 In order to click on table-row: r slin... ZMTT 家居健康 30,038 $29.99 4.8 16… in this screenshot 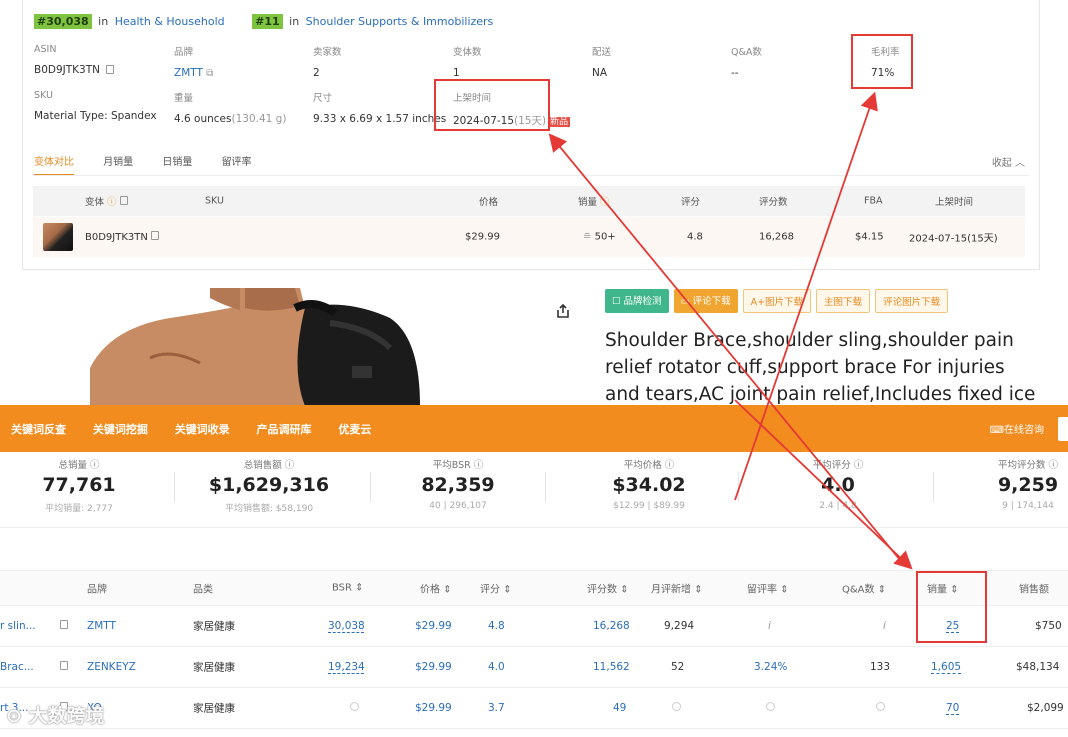, I will do `click(534, 626)`.